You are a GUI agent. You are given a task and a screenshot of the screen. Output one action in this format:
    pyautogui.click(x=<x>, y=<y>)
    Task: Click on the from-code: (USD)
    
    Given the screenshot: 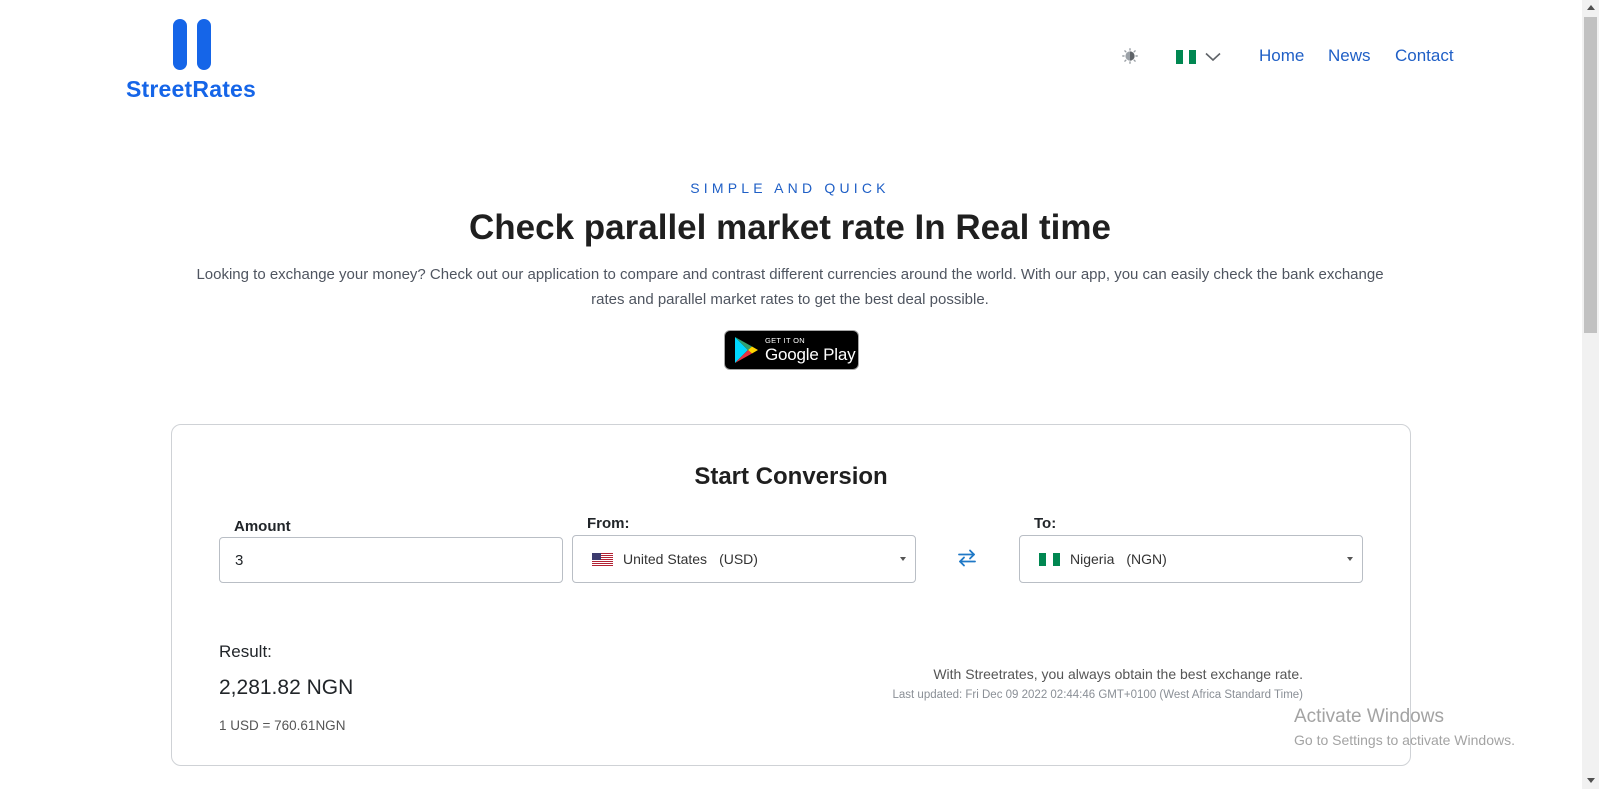 What is the action you would take?
    pyautogui.click(x=738, y=559)
    